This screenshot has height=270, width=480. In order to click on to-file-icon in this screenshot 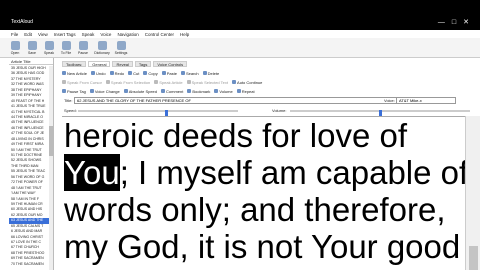, I will do `click(66, 45)`.